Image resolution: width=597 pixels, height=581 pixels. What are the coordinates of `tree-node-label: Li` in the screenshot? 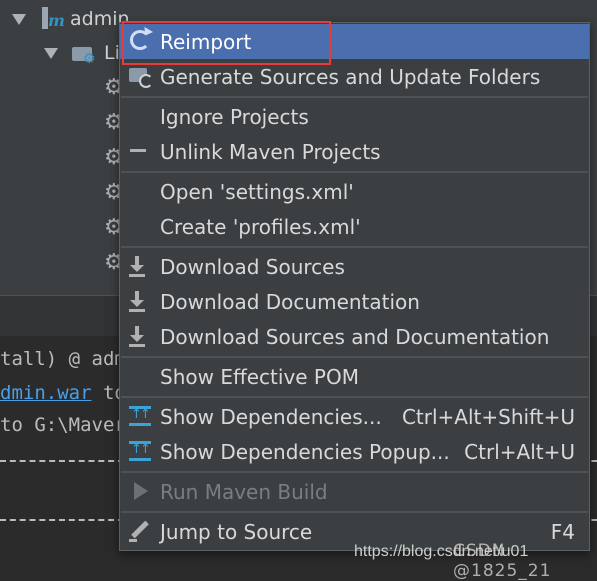 It's located at (112, 53).